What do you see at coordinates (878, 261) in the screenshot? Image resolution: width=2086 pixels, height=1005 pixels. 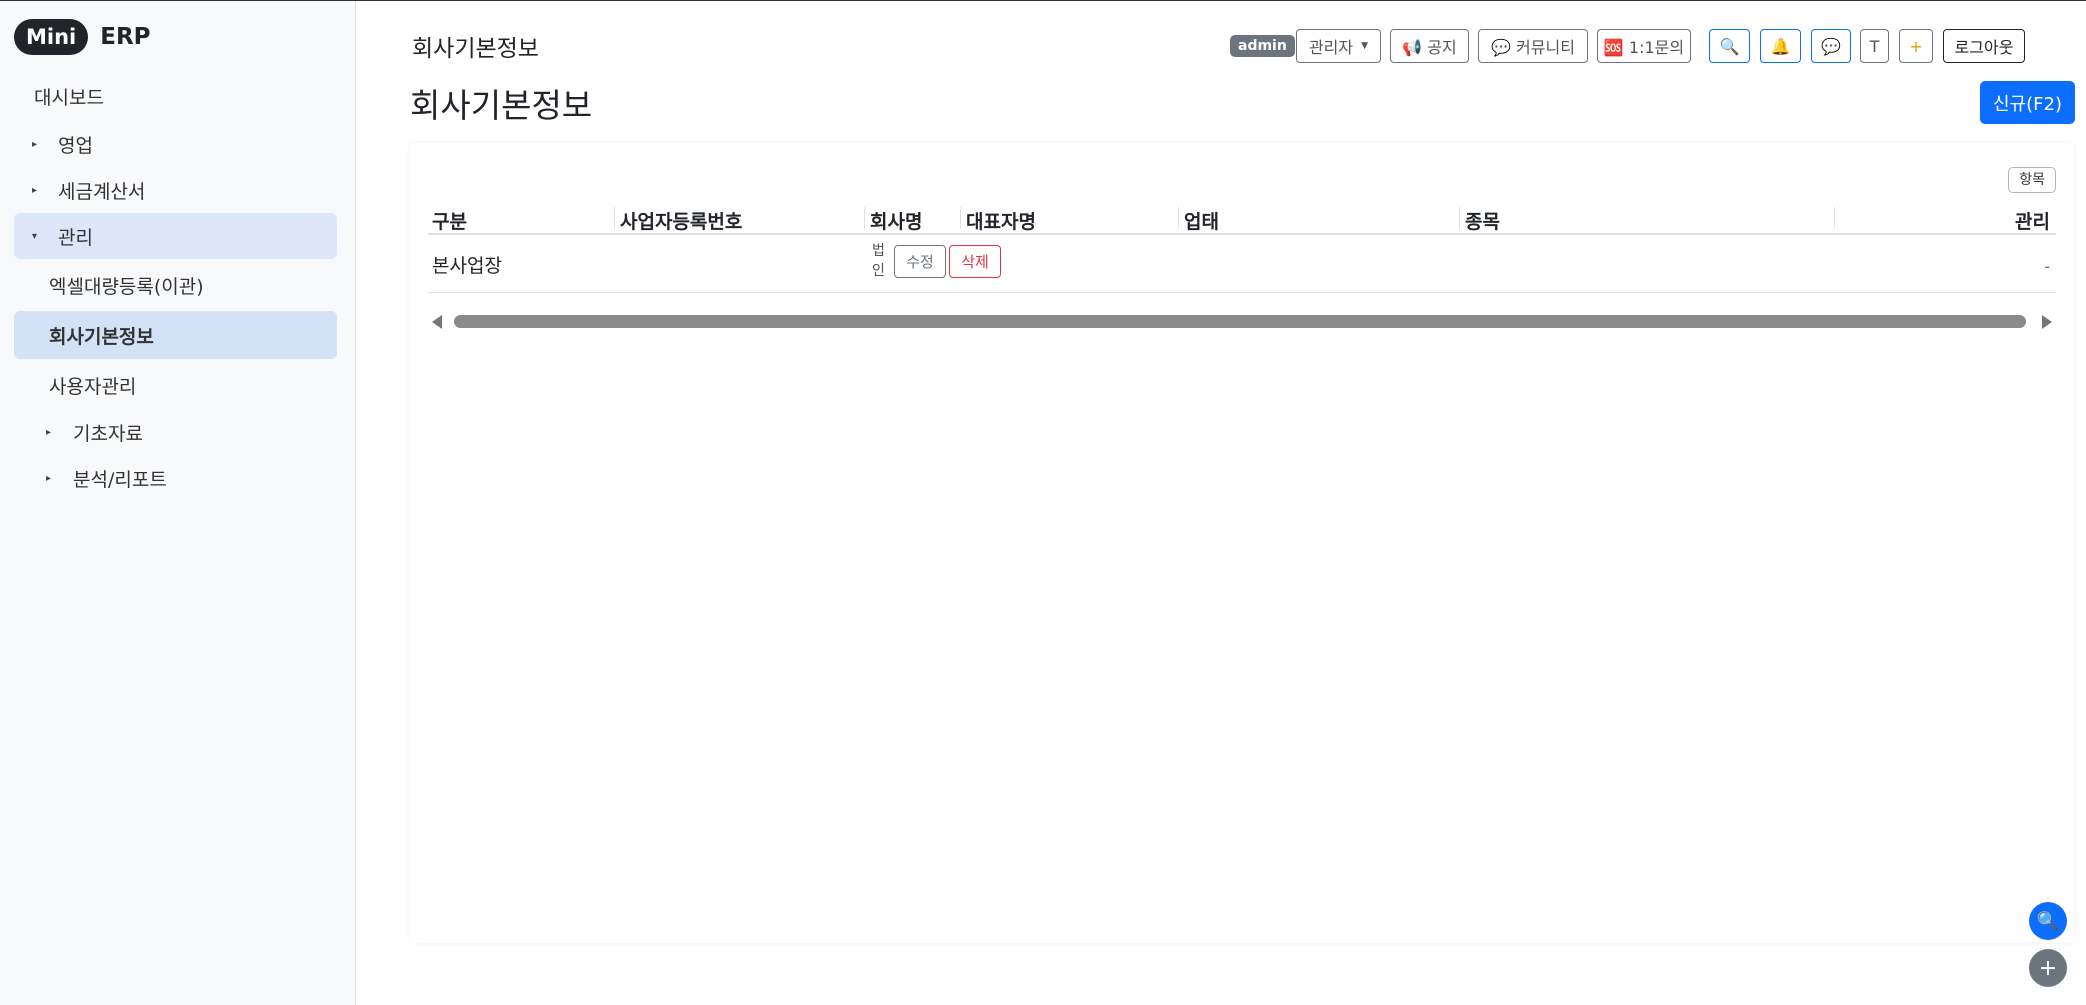 I see `legal-type-cell: 법인` at bounding box center [878, 261].